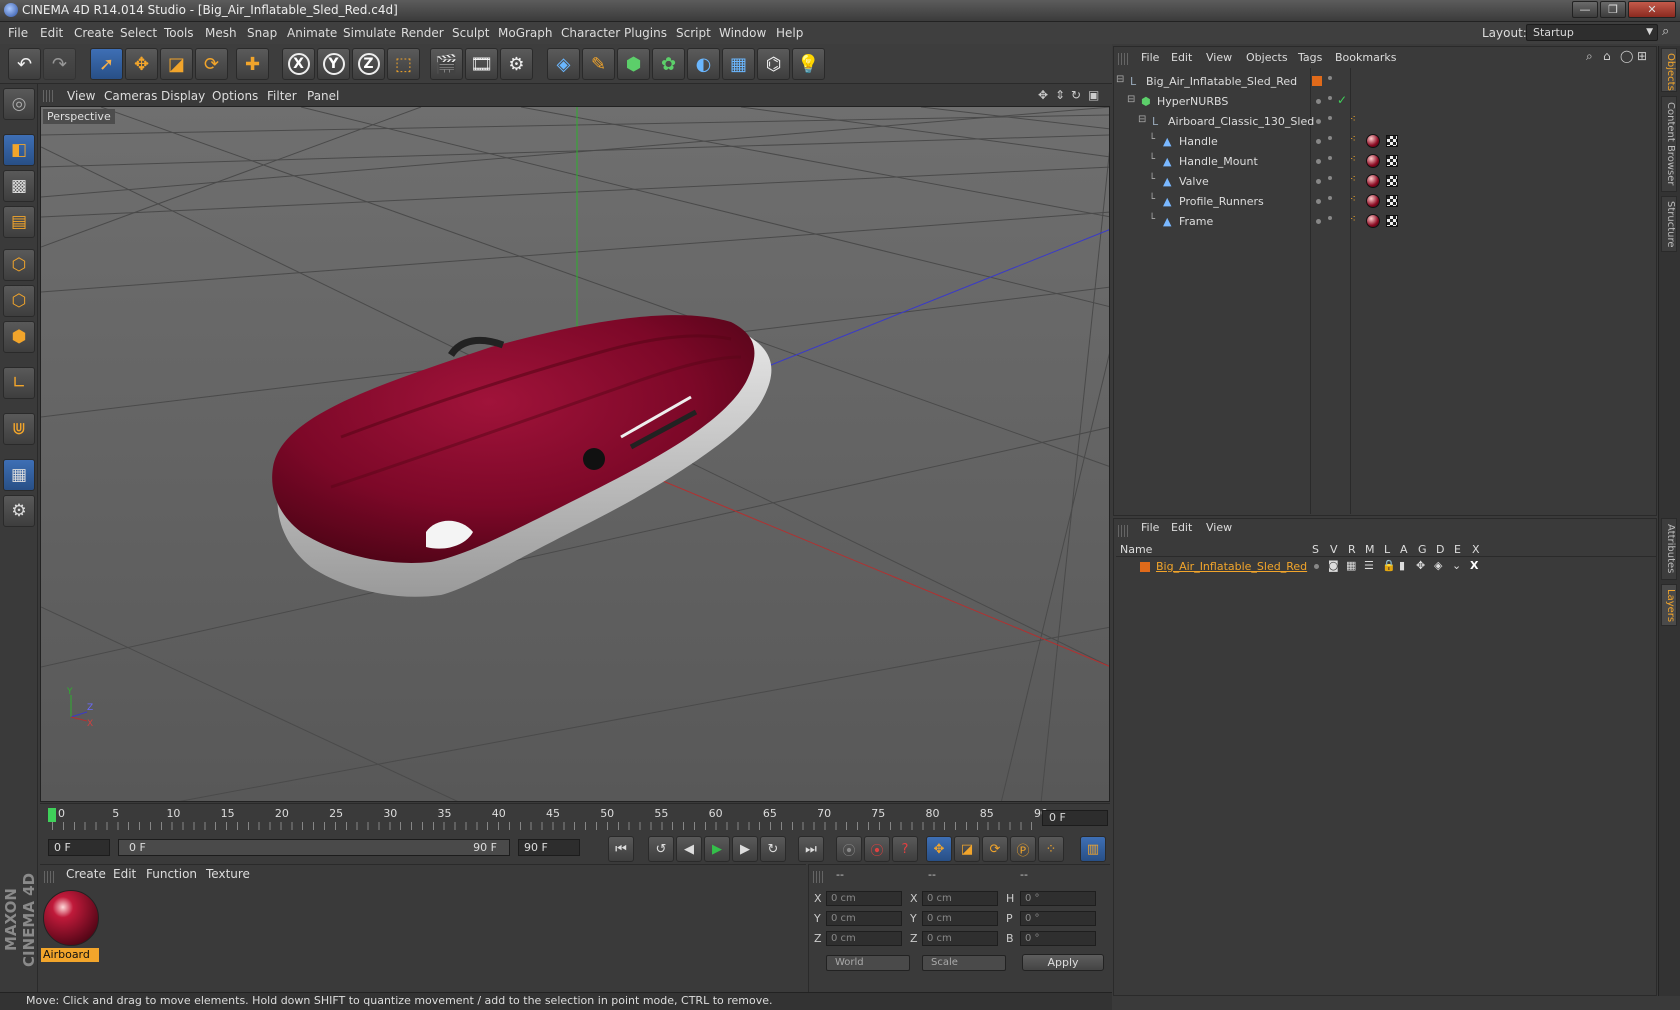 The width and height of the screenshot is (1680, 1010). What do you see at coordinates (70, 955) in the screenshot?
I see `material-name-label: Airboard` at bounding box center [70, 955].